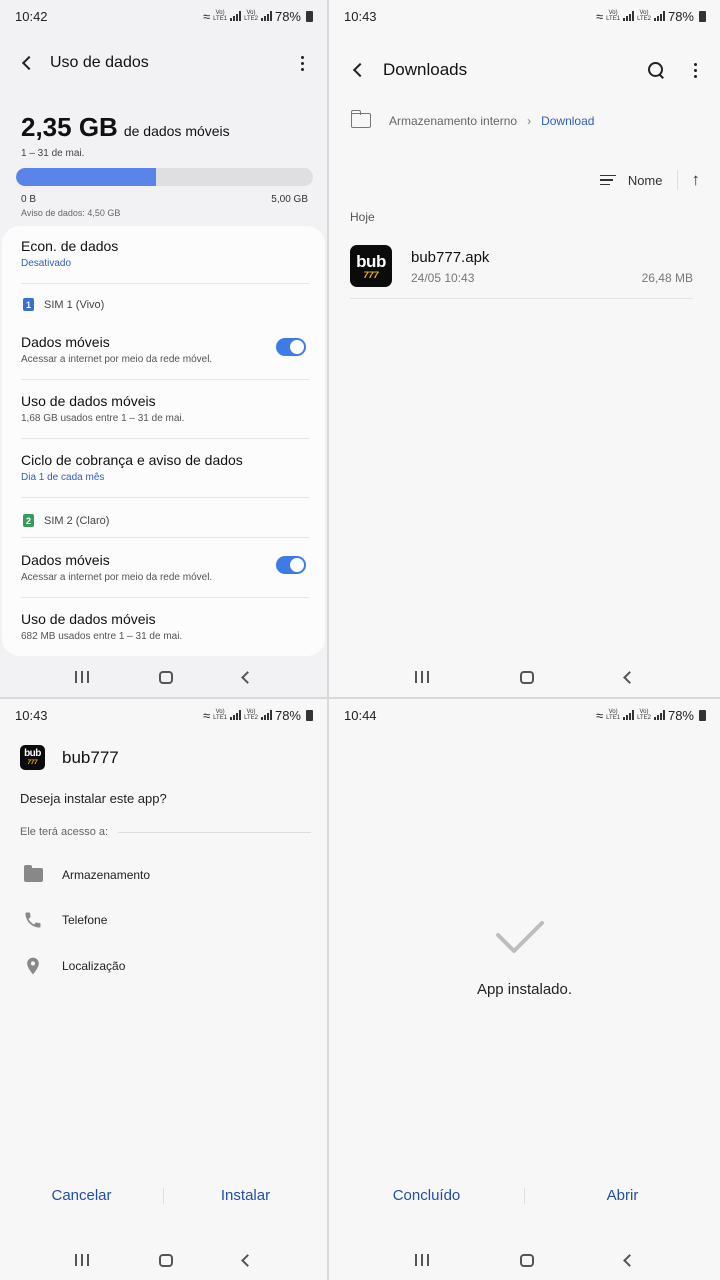 The width and height of the screenshot is (720, 1280). What do you see at coordinates (99, 62) in the screenshot?
I see `page-title: Uso de dados` at bounding box center [99, 62].